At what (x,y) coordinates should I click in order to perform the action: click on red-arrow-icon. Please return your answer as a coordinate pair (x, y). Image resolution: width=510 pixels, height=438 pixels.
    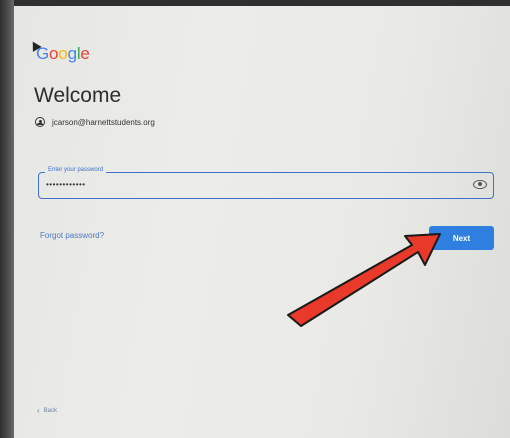
    Looking at the image, I should click on (364, 280).